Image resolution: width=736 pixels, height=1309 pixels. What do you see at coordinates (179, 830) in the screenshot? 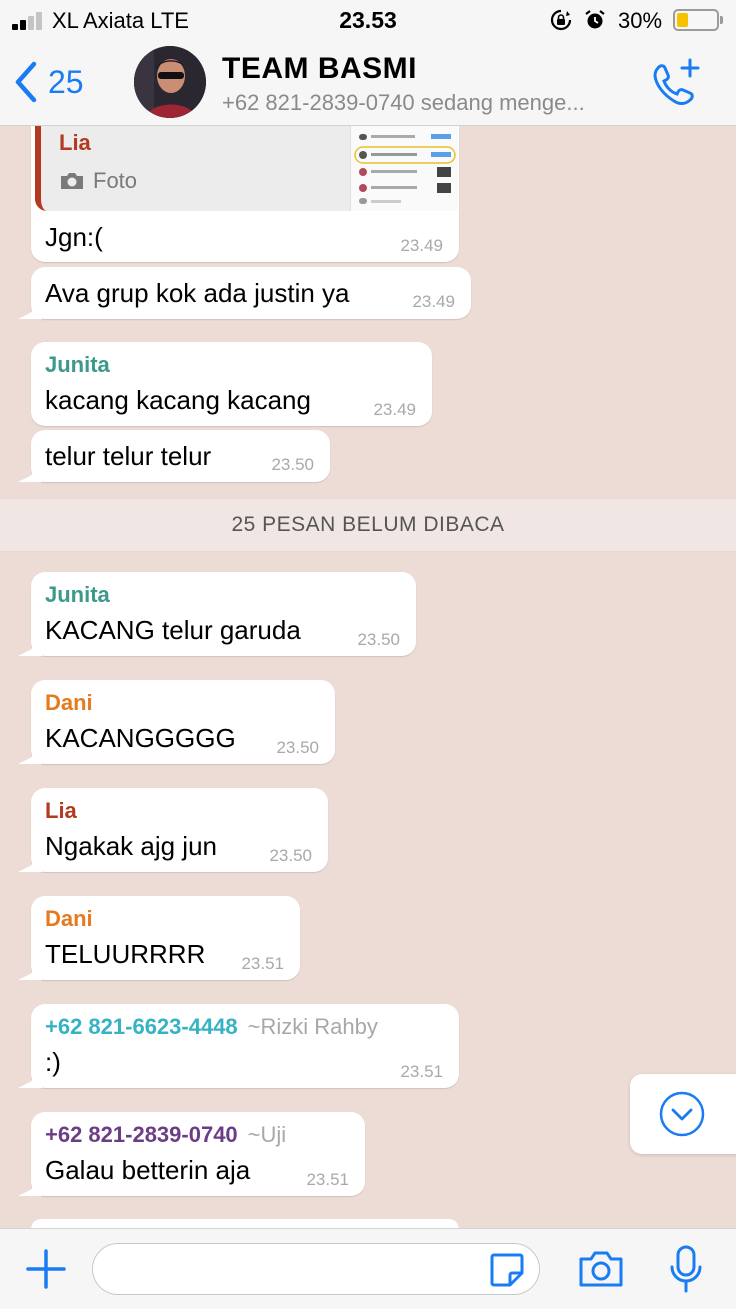
I see `message-bubble: Lia Ngakak ajg jun 23.50` at bounding box center [179, 830].